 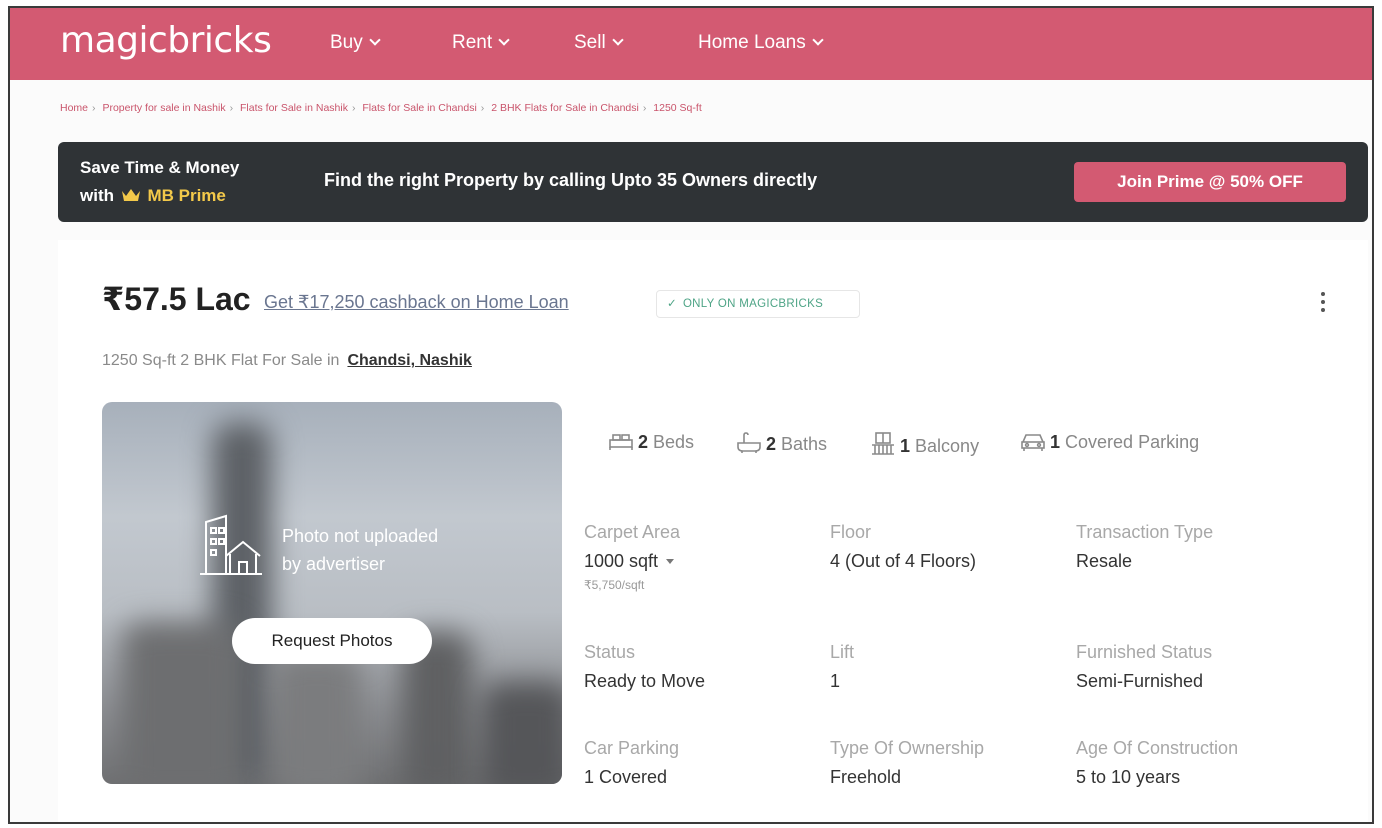 What do you see at coordinates (599, 43) in the screenshot?
I see `nav-sell: Sell` at bounding box center [599, 43].